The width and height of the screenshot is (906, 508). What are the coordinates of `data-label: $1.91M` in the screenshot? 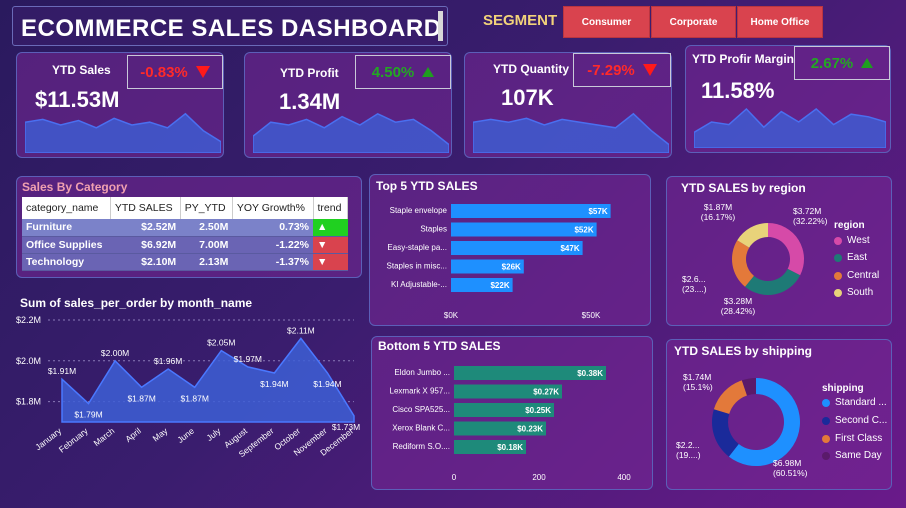 It's located at (62, 371).